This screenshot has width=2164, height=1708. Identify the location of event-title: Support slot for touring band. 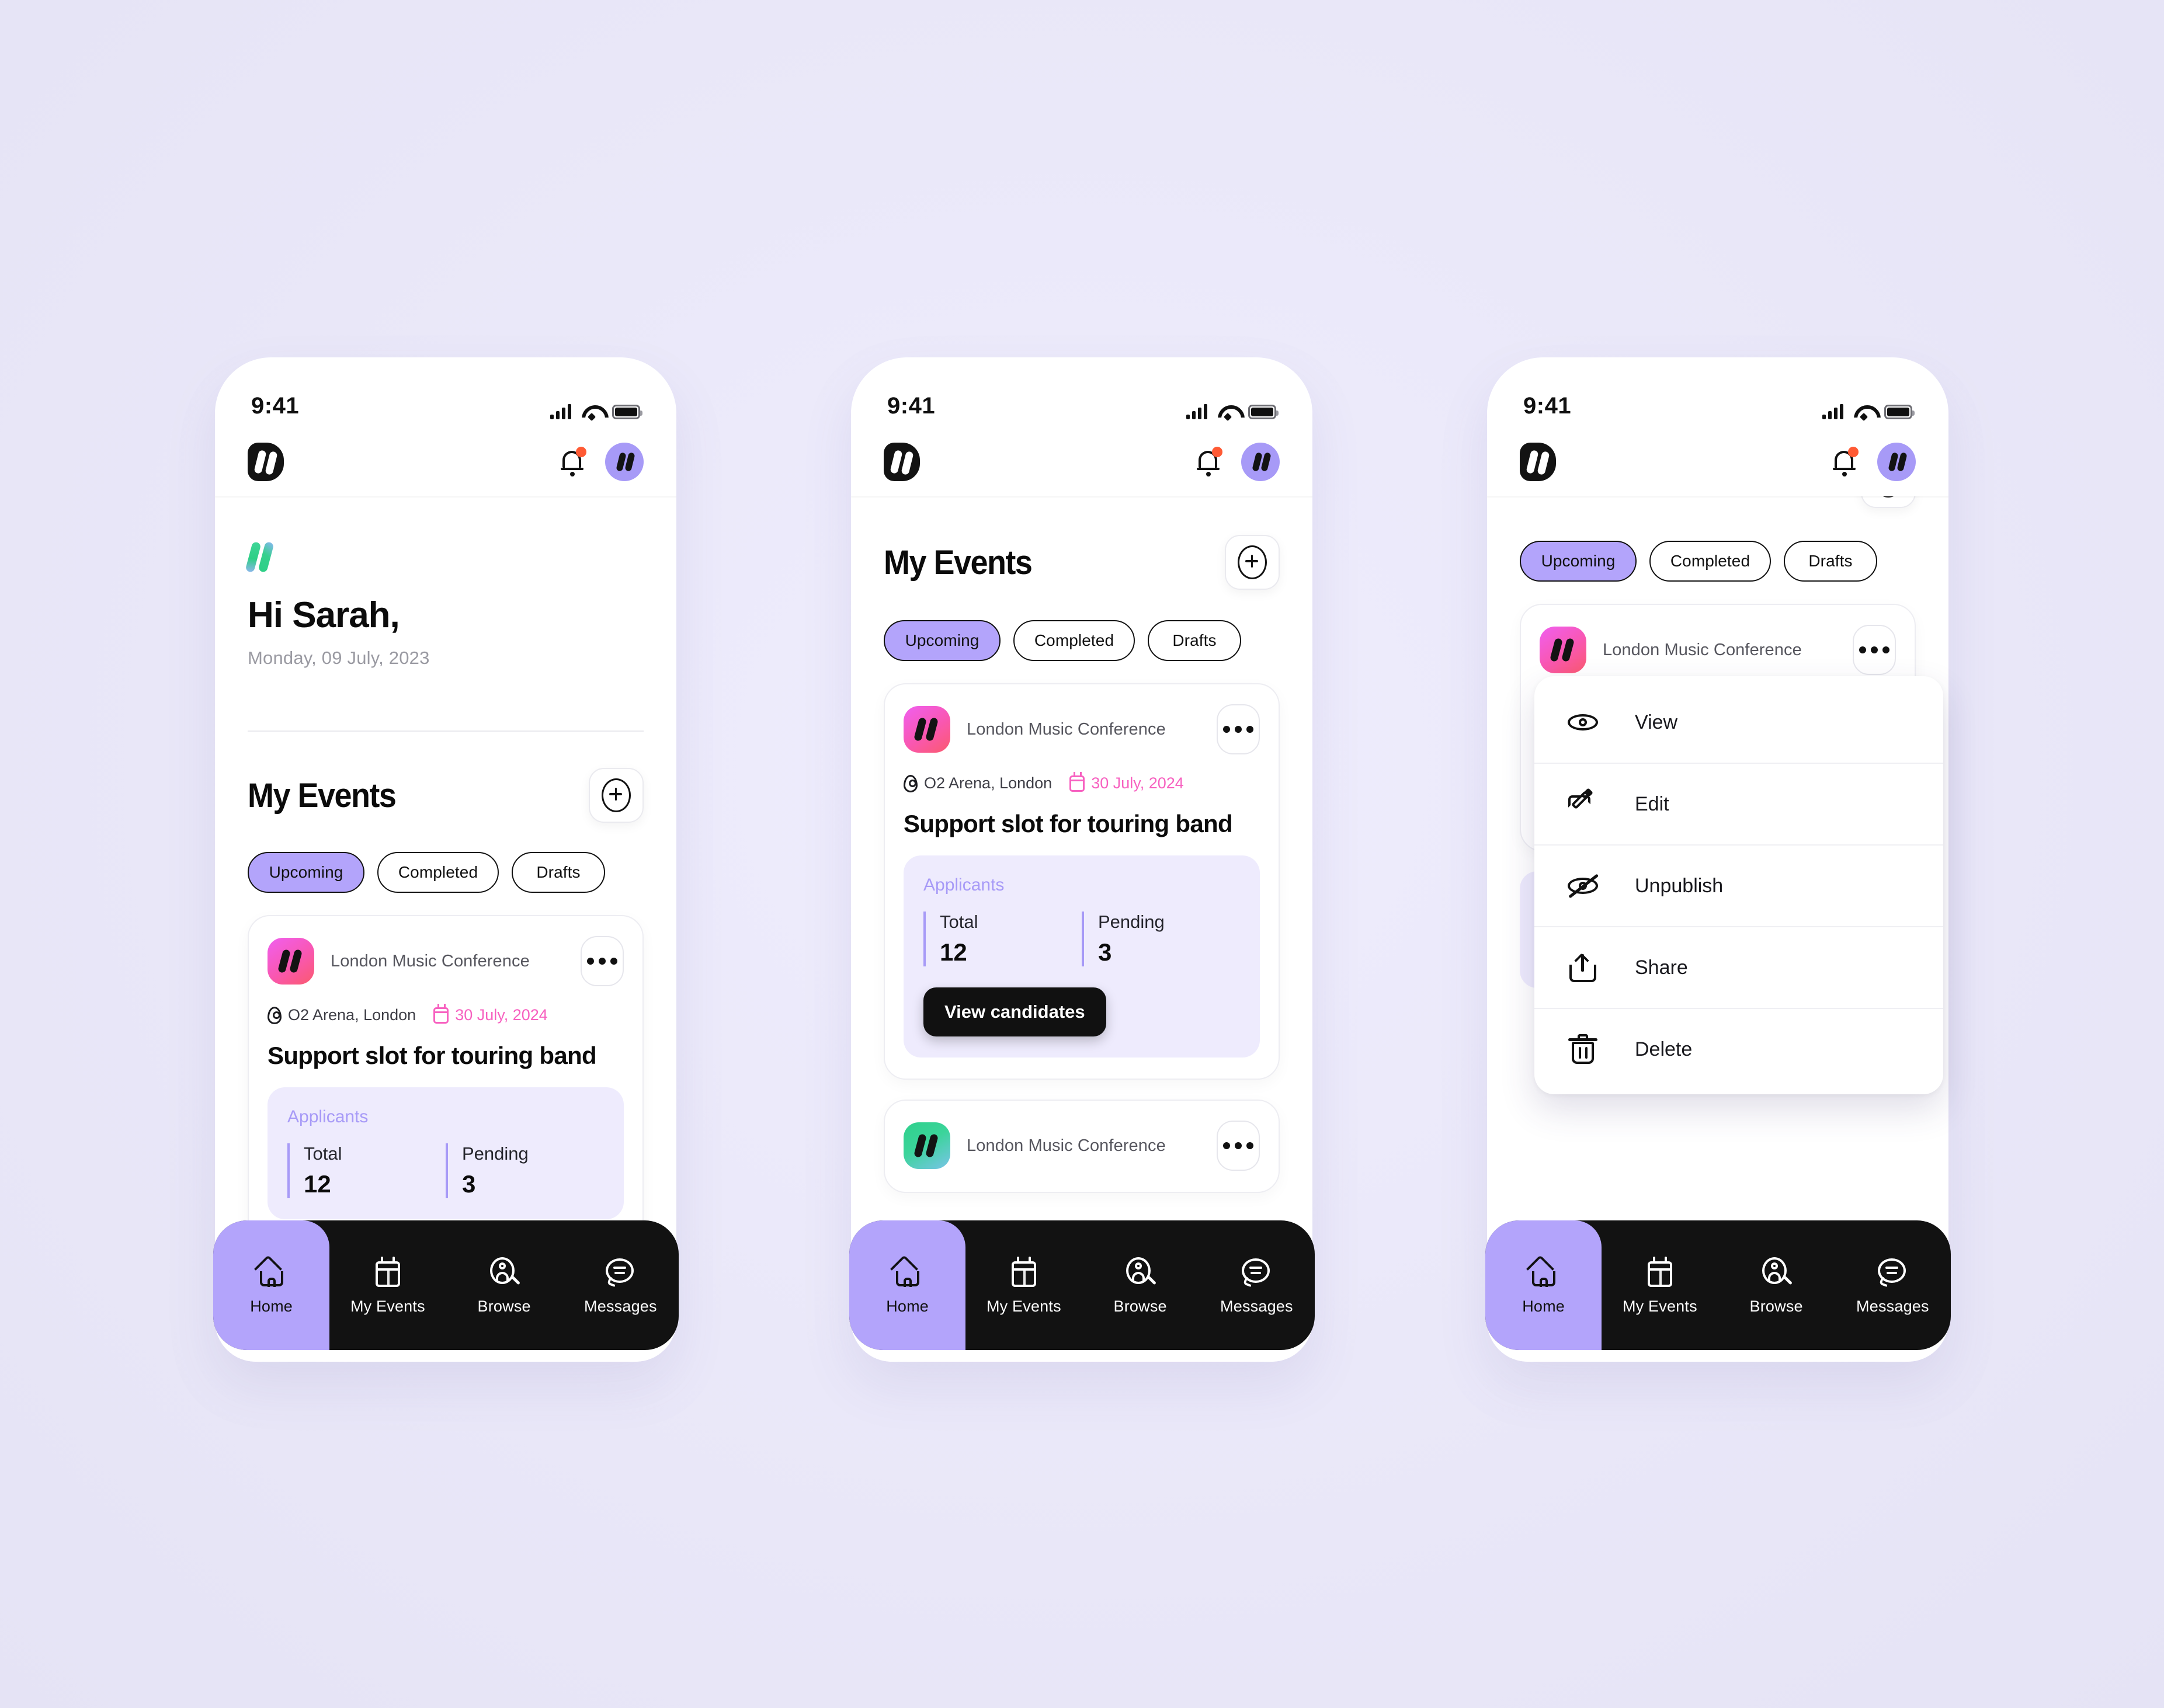
(1068, 823).